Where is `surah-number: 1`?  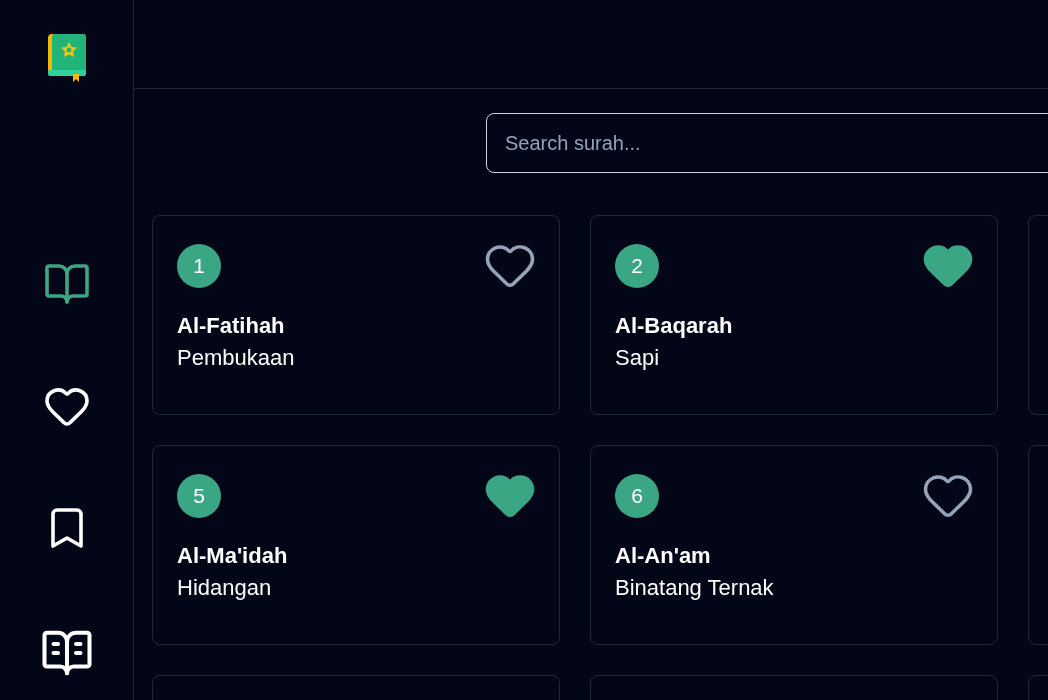
surah-number: 1 is located at coordinates (199, 266).